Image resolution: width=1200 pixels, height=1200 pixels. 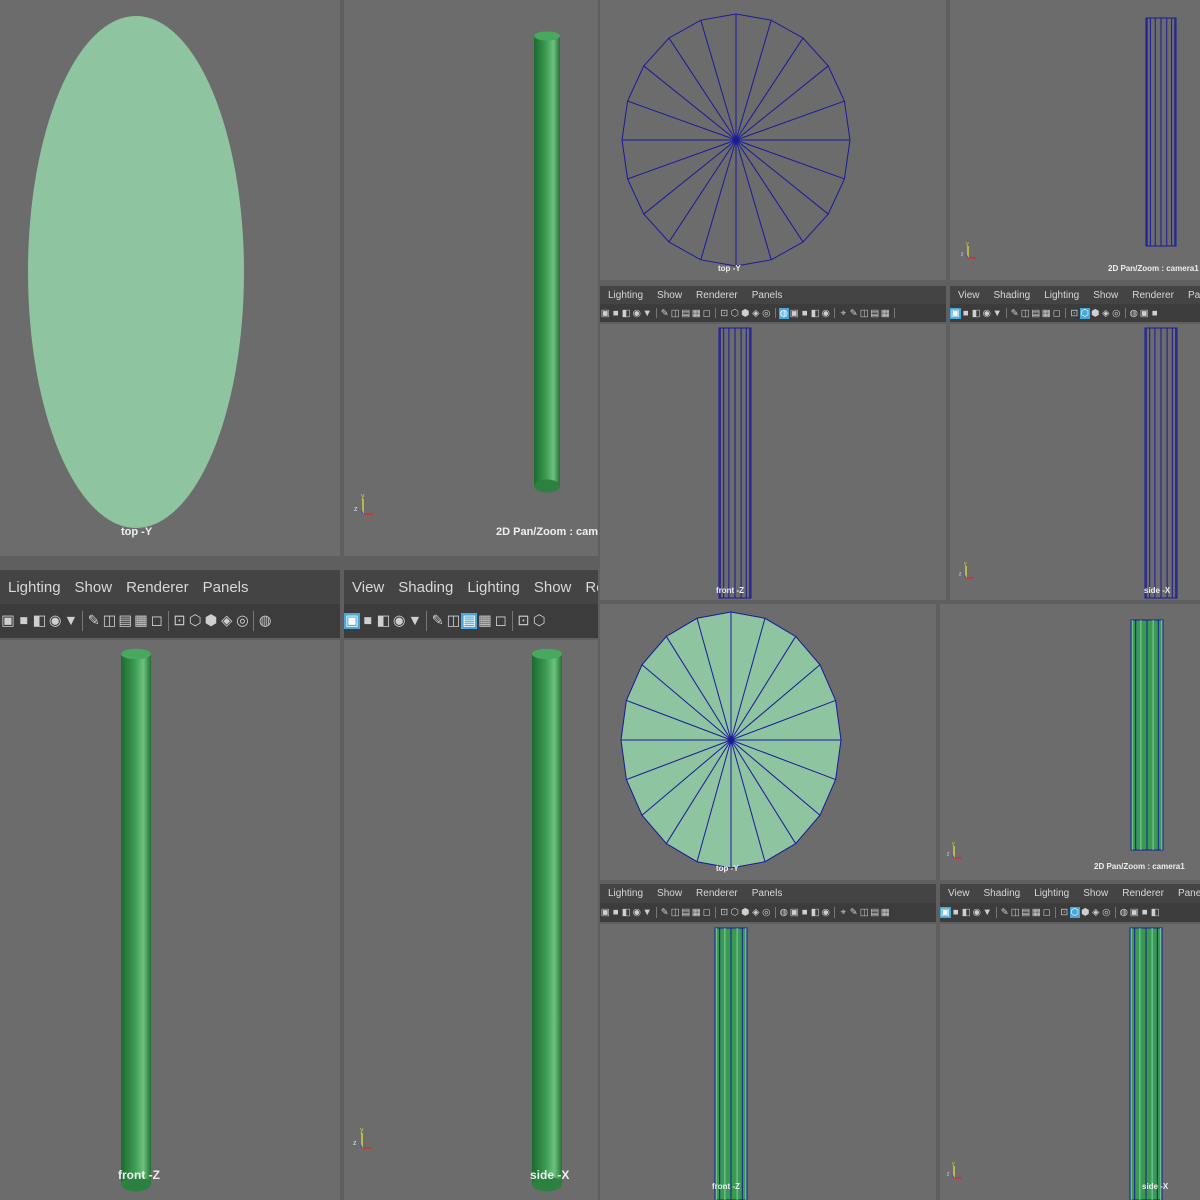 I want to click on viewport-front-shaded: front -Z, so click(x=170, y=920).